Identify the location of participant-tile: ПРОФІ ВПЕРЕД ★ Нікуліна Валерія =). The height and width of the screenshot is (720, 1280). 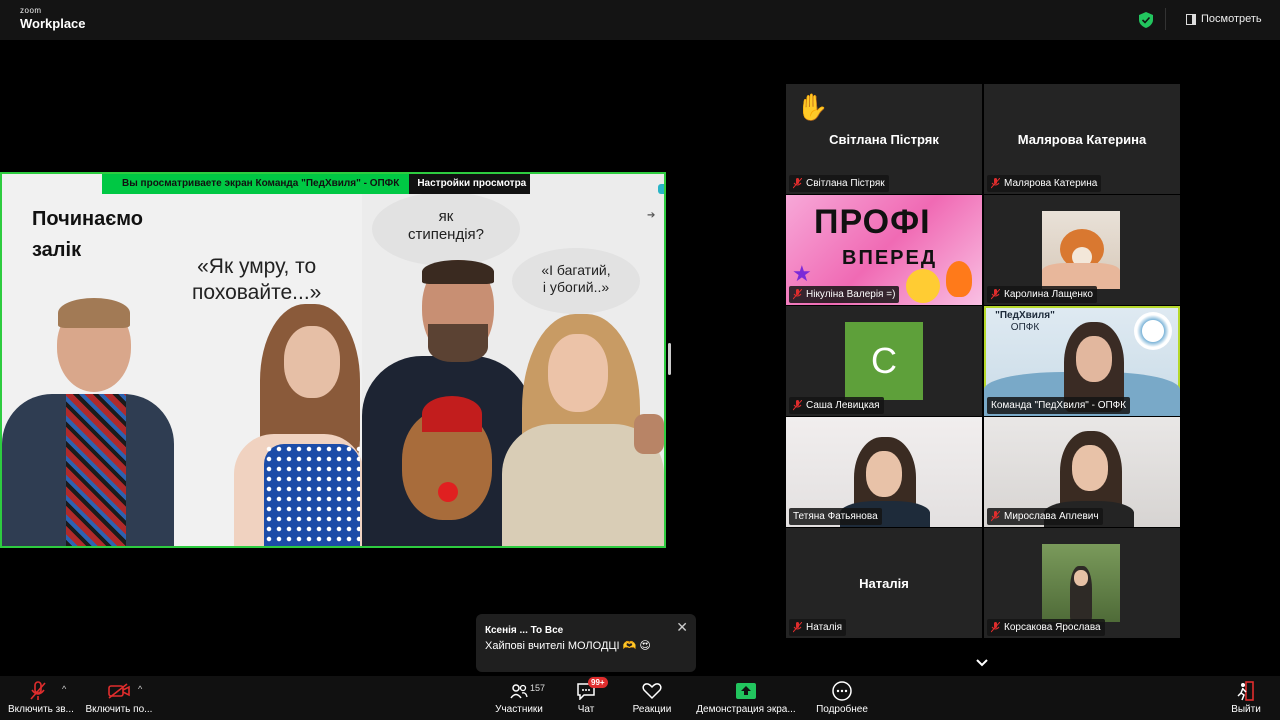
(884, 250).